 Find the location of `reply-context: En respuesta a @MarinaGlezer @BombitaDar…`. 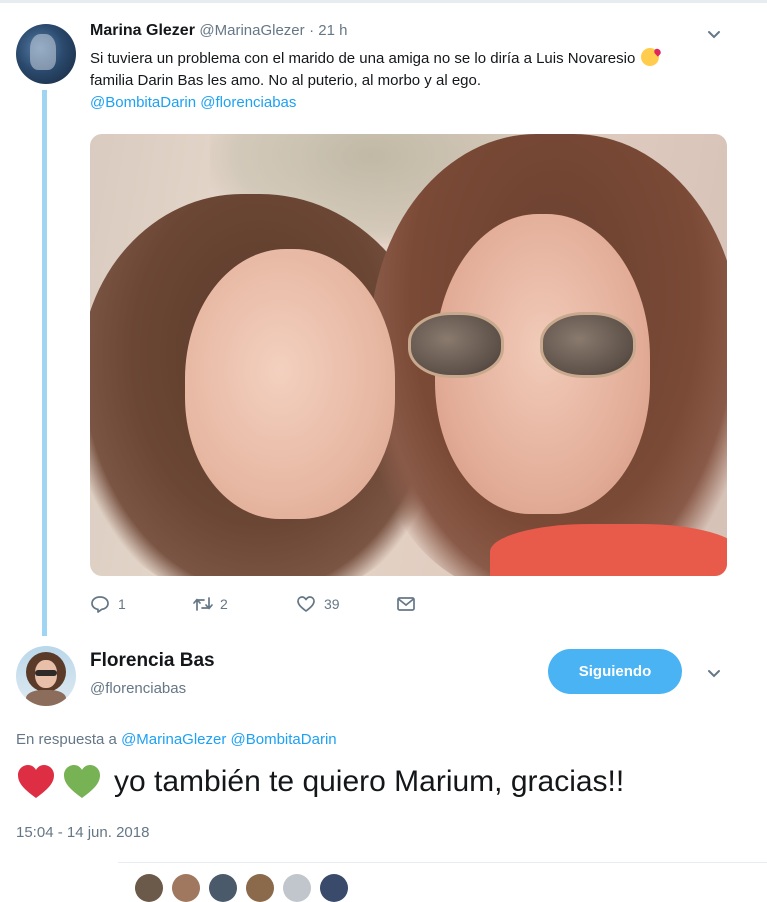

reply-context: En respuesta a @MarinaGlezer @BombitaDar… is located at coordinates (176, 739).